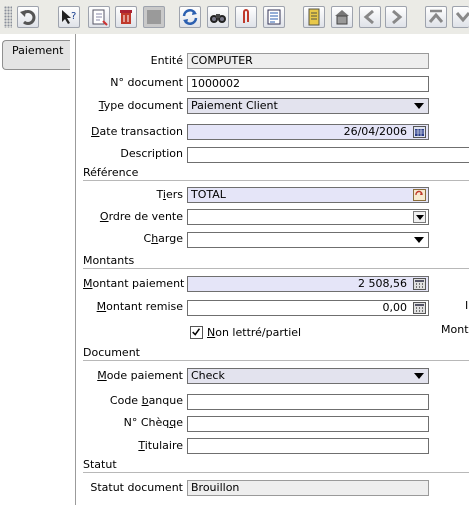 The width and height of the screenshot is (469, 505). Describe the element at coordinates (8, 17) in the screenshot. I see `toolbar-grip` at that location.